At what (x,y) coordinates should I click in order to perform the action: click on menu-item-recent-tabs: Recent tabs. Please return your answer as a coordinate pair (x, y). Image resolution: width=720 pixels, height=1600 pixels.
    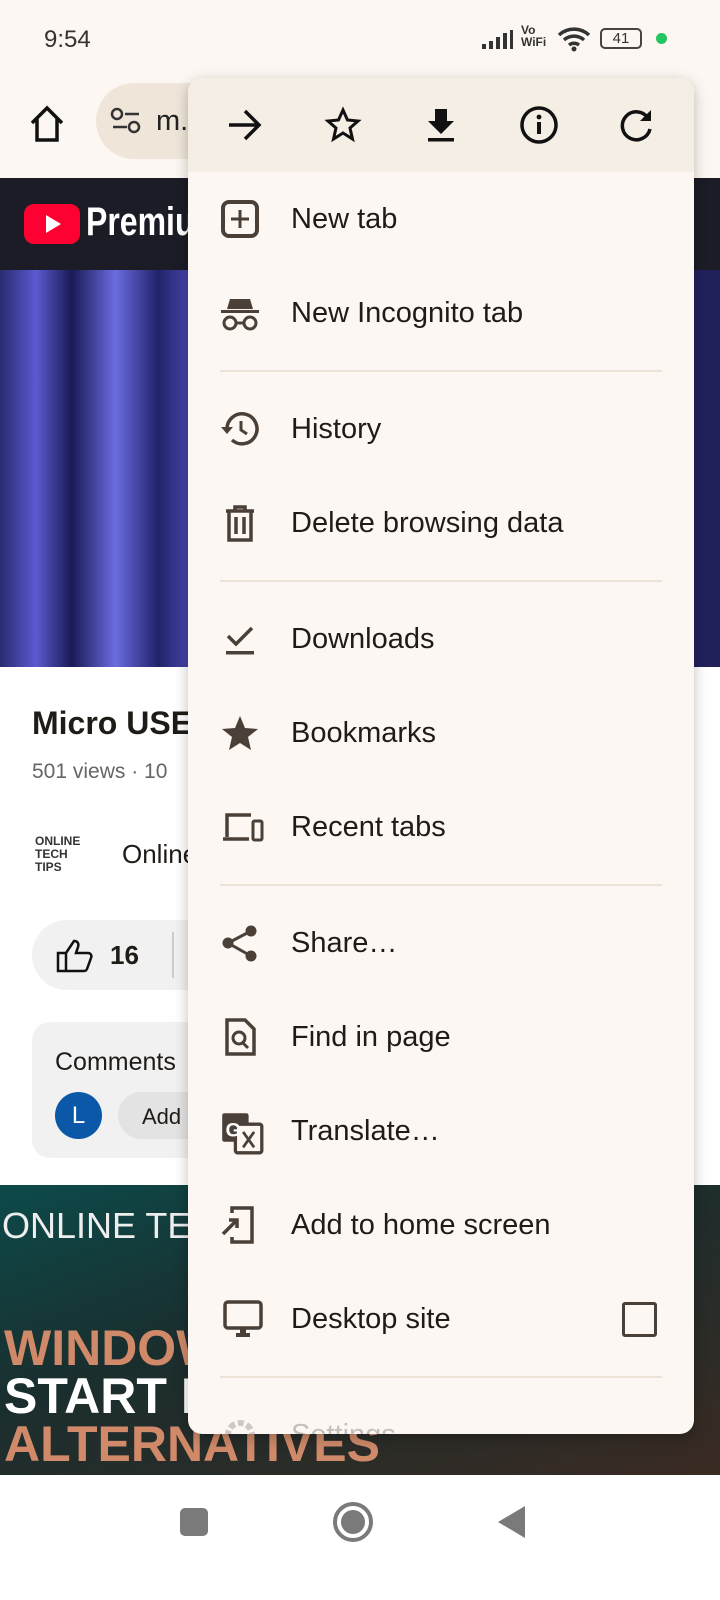
    Looking at the image, I should click on (441, 827).